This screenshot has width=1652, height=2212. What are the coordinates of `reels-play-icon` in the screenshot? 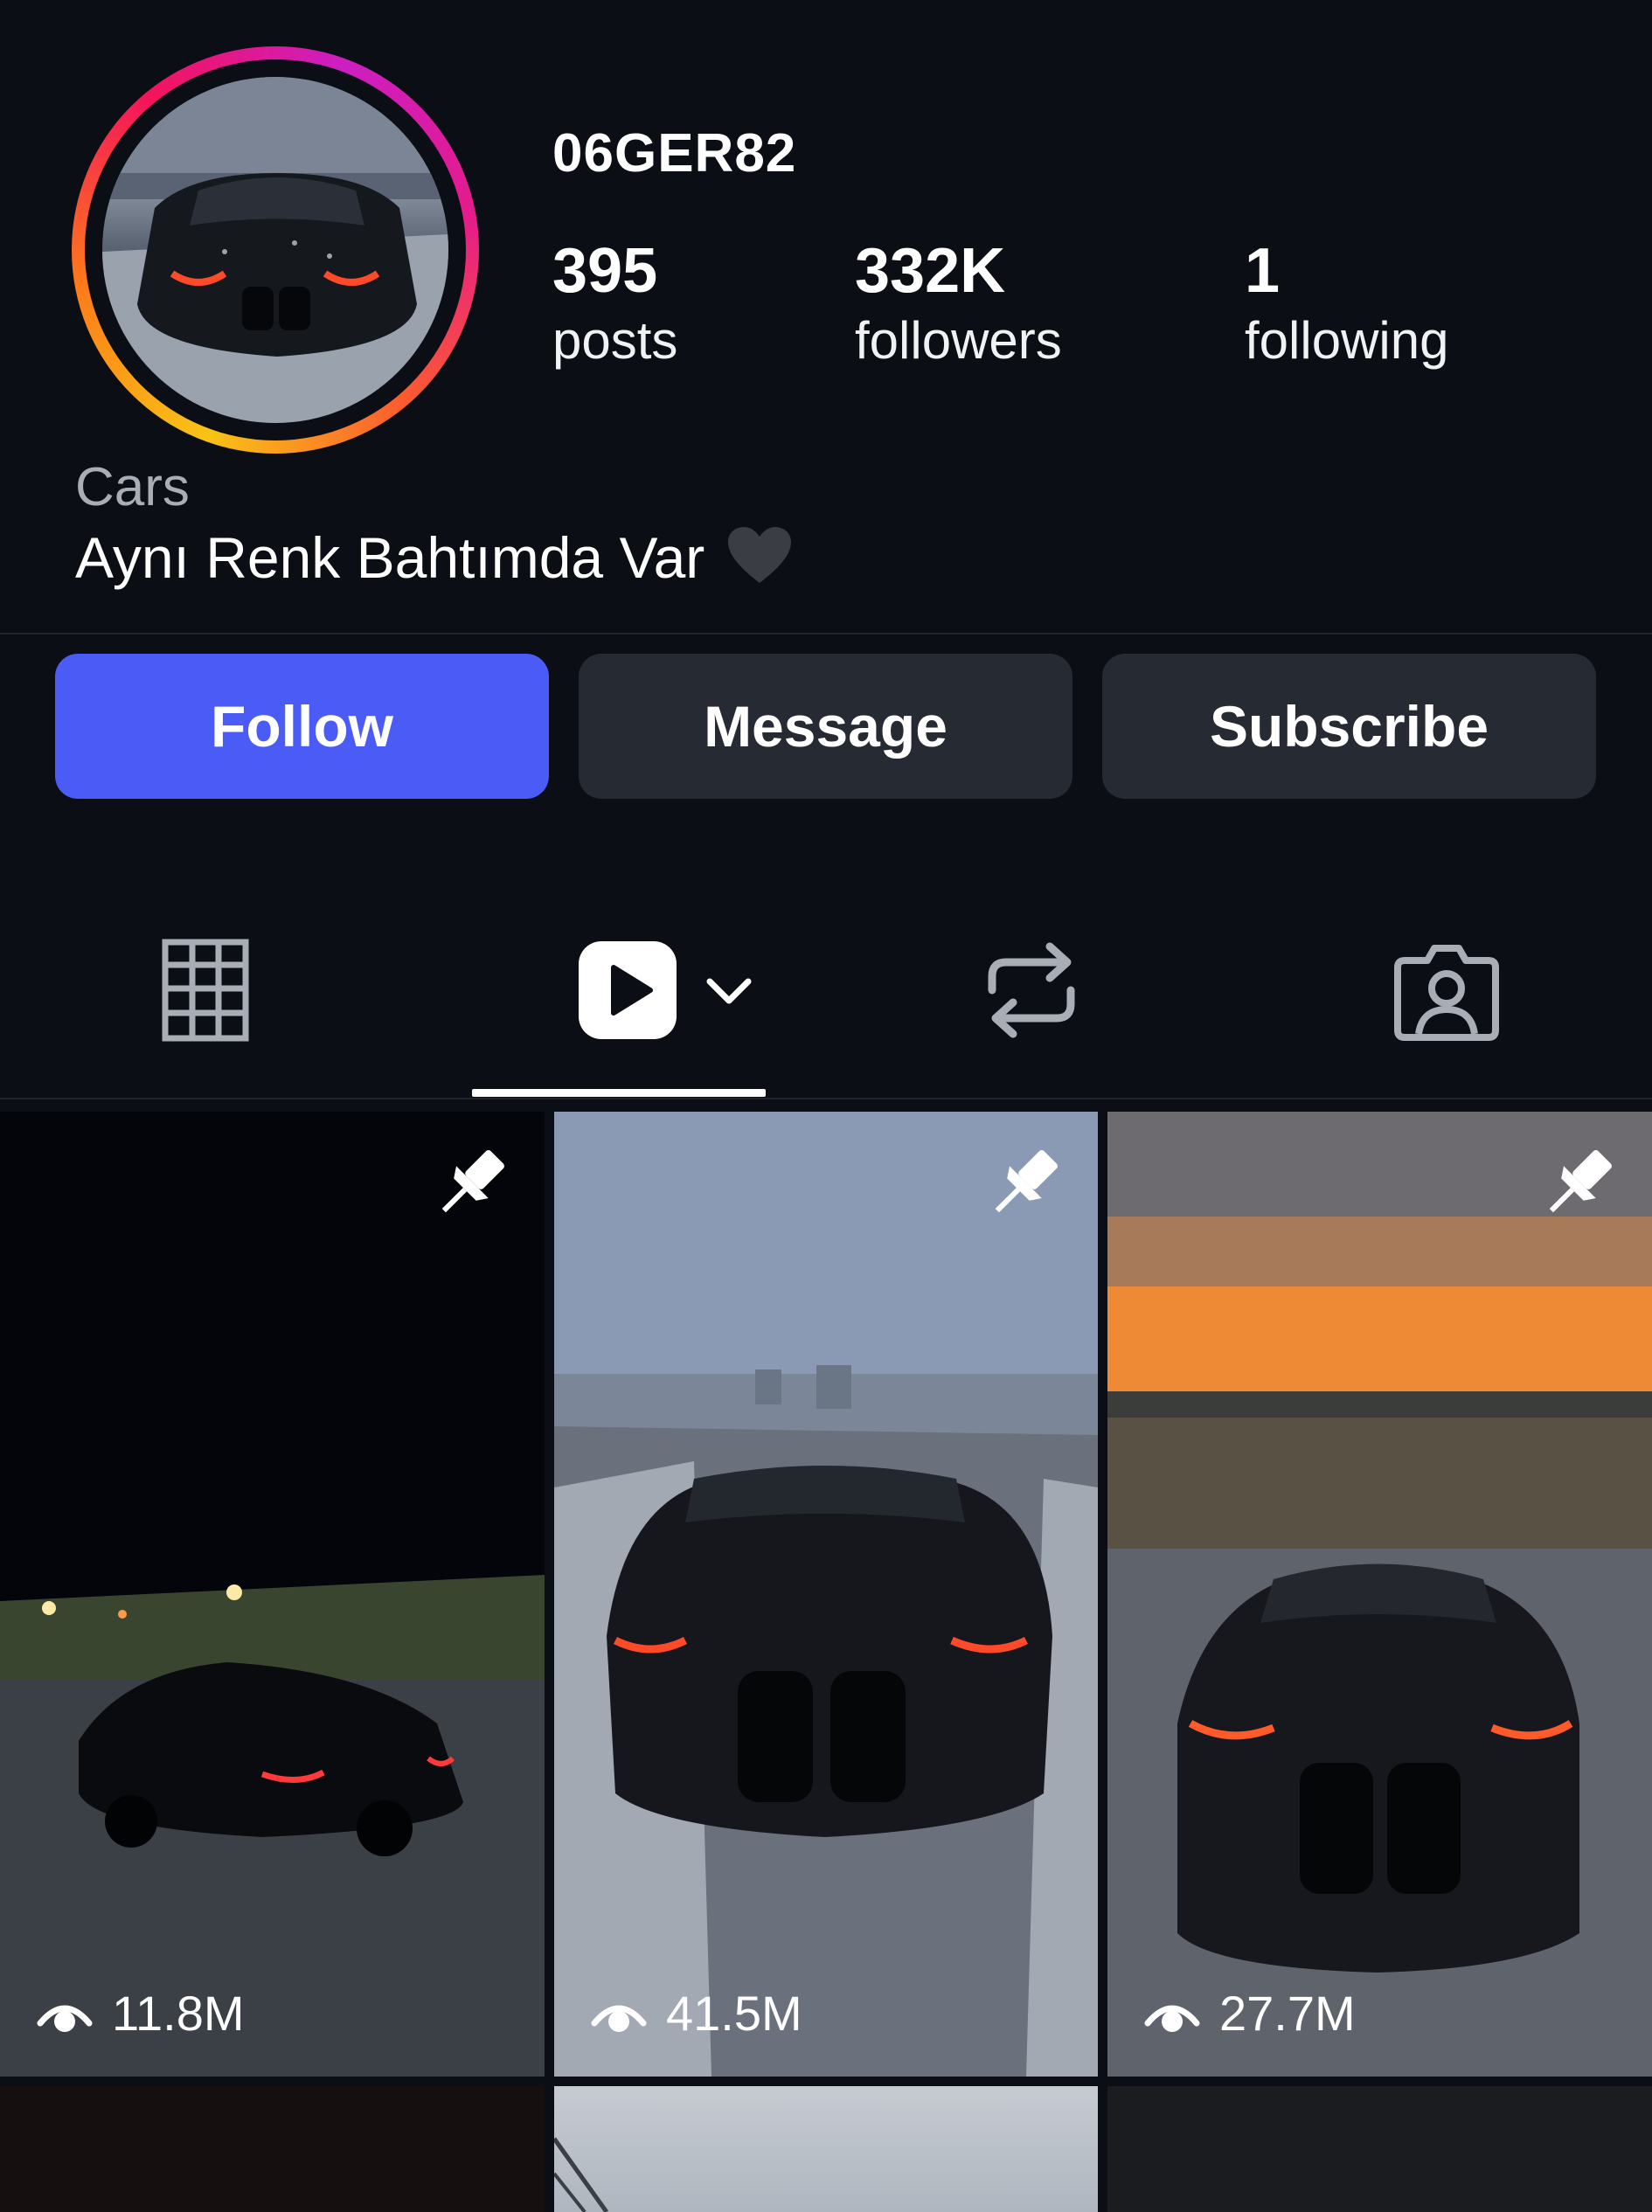 It's located at (627, 992).